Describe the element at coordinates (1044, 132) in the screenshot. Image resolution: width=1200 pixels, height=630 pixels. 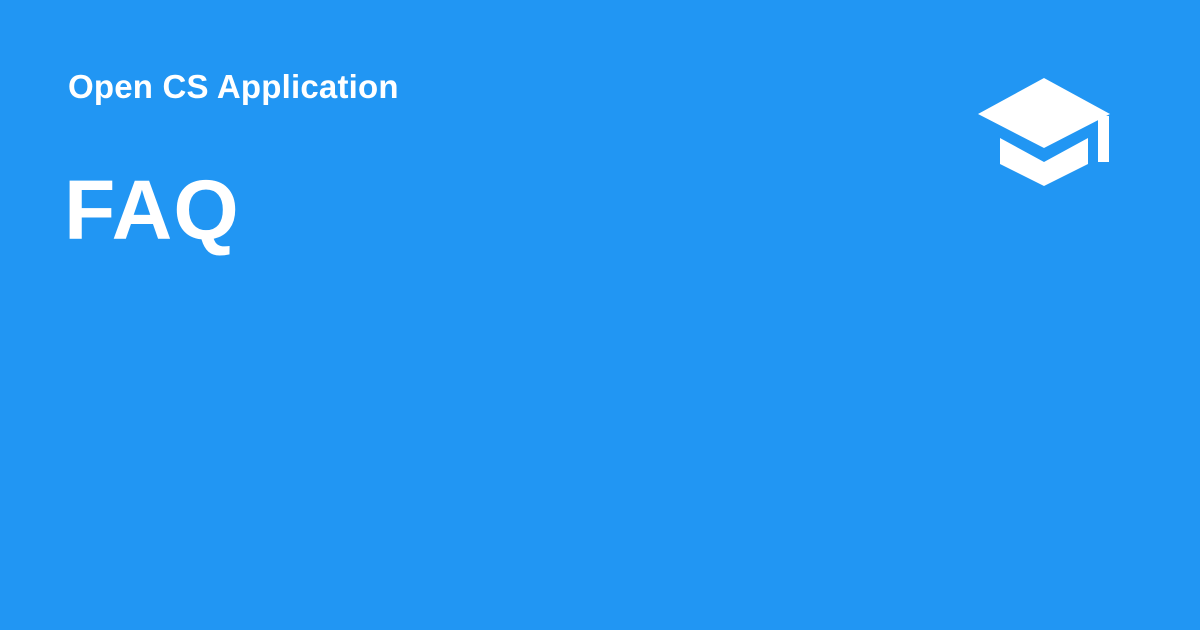
I see `graduation-cap-icon` at that location.